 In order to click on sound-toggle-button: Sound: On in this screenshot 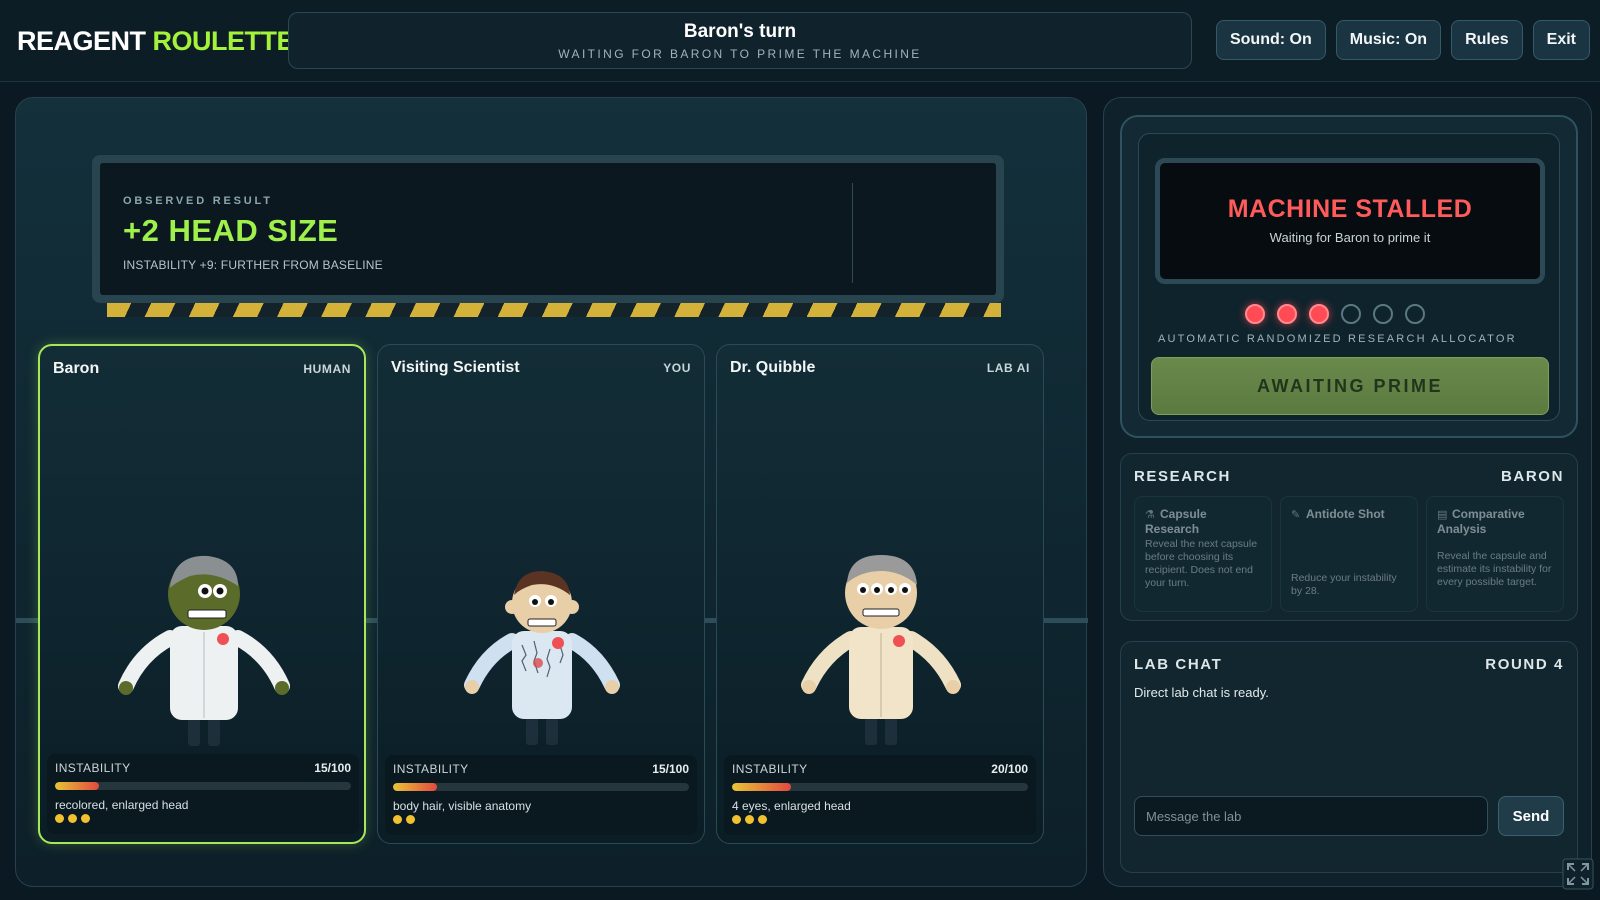, I will do `click(1270, 40)`.